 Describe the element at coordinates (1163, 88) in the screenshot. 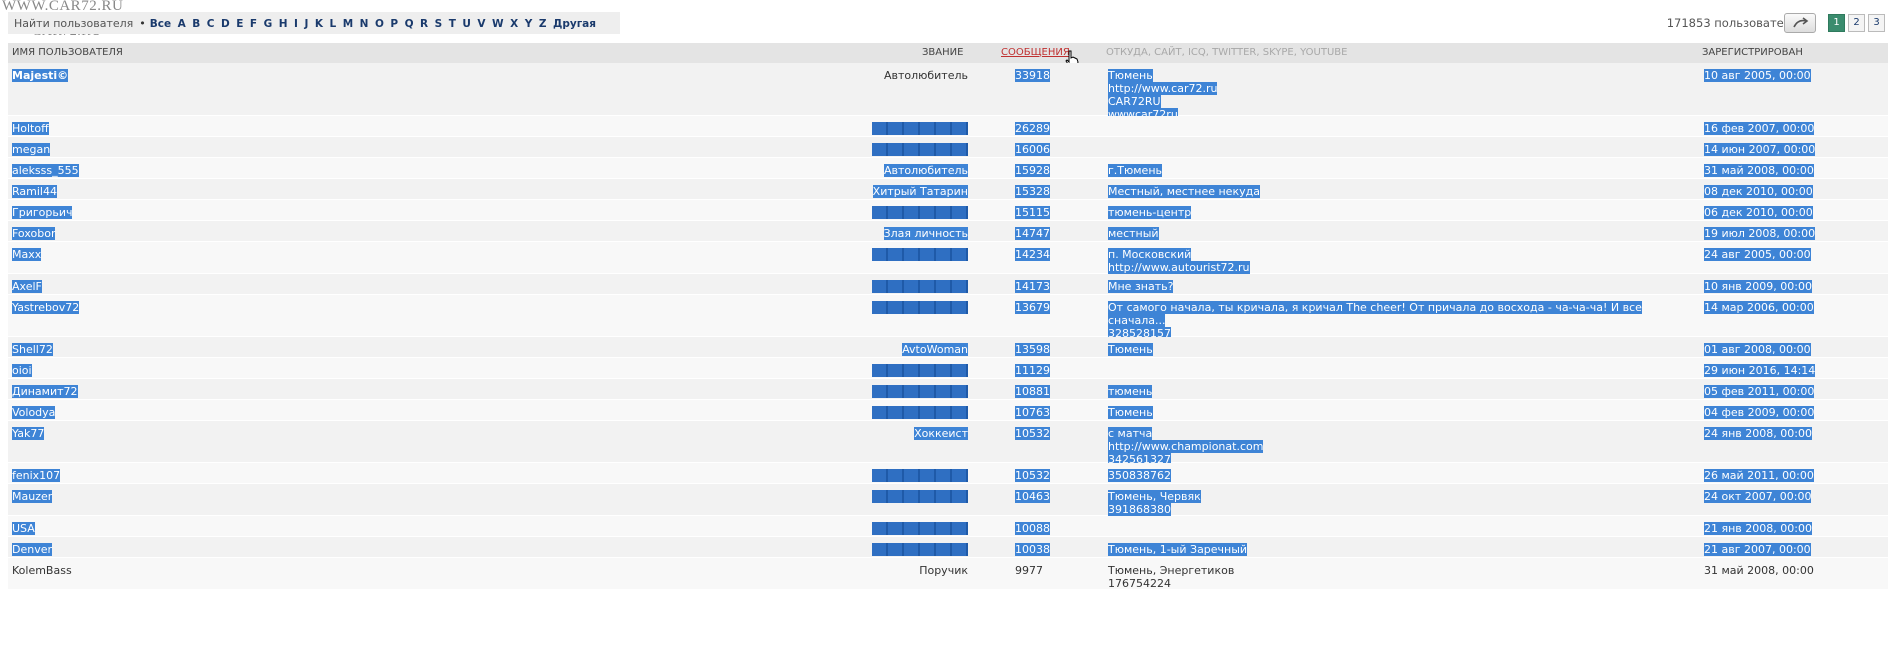

I see `location-line: http://www.car72.ru` at that location.